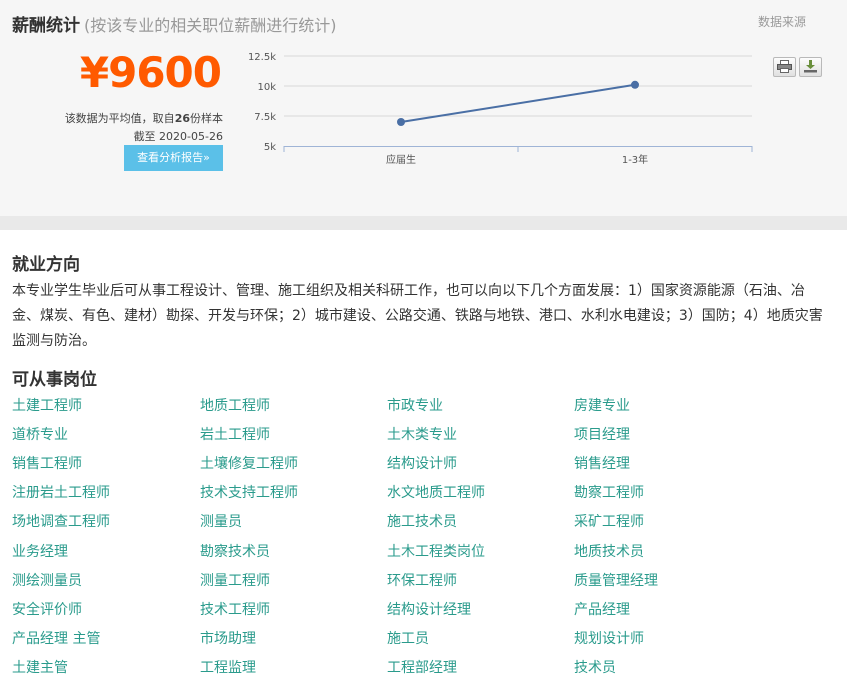 The image size is (847, 693). Describe the element at coordinates (635, 159) in the screenshot. I see `x-tick-label: 1-3年` at that location.